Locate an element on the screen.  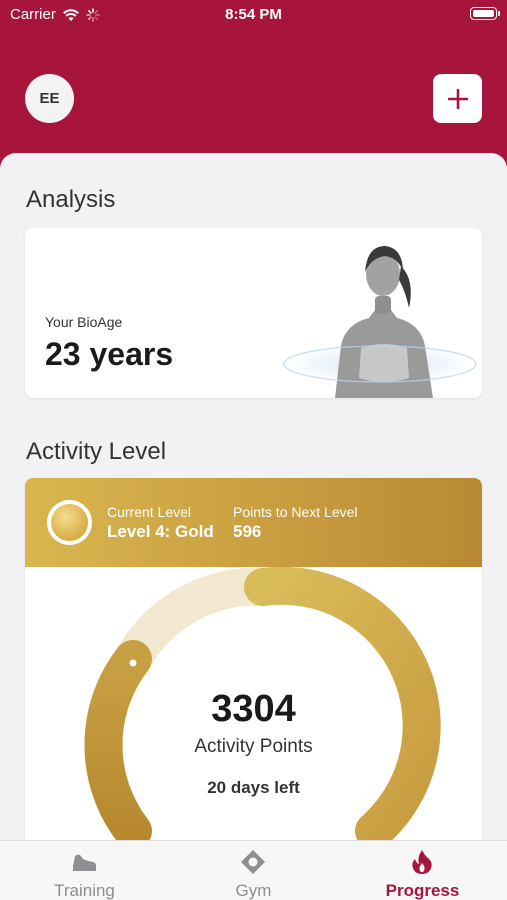
current-level-value: Level 4: Gold is located at coordinates (160, 531).